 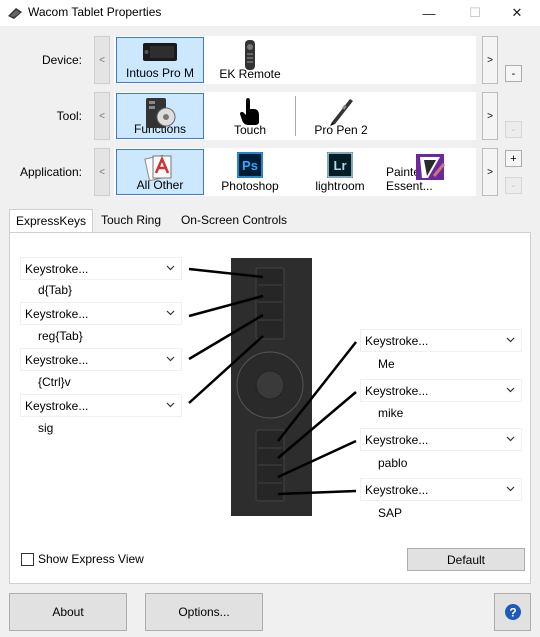 I want to click on tool-item-functions: Functions, so click(x=160, y=116).